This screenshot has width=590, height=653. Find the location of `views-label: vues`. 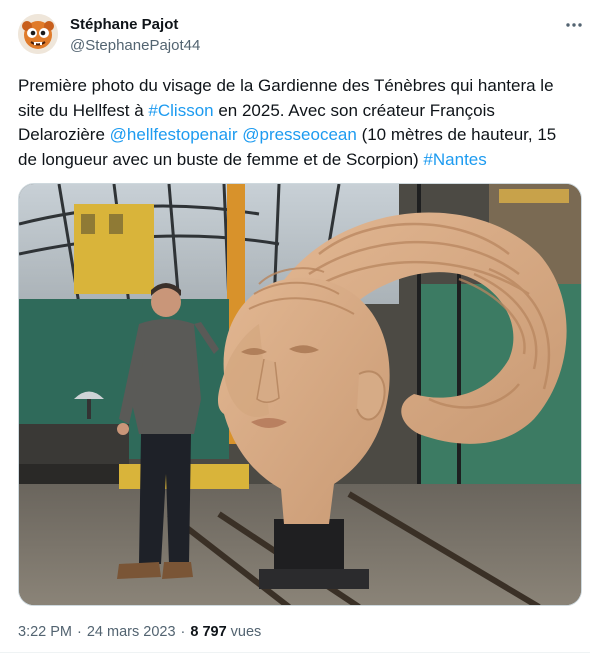

views-label: vues is located at coordinates (246, 632).